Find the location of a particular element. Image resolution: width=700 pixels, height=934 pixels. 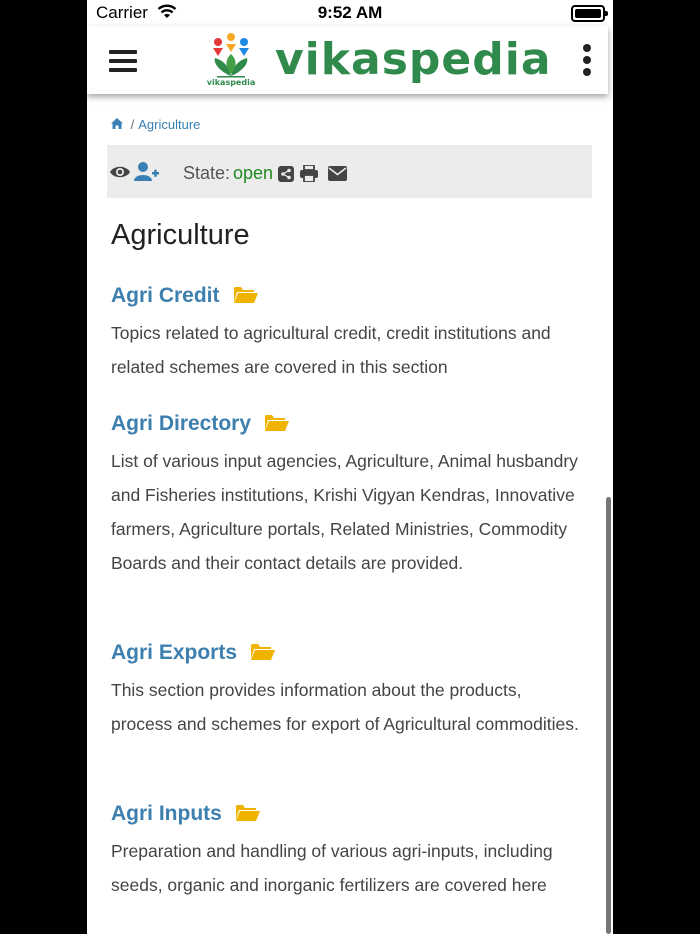

hamburger-icon is located at coordinates (123, 61).